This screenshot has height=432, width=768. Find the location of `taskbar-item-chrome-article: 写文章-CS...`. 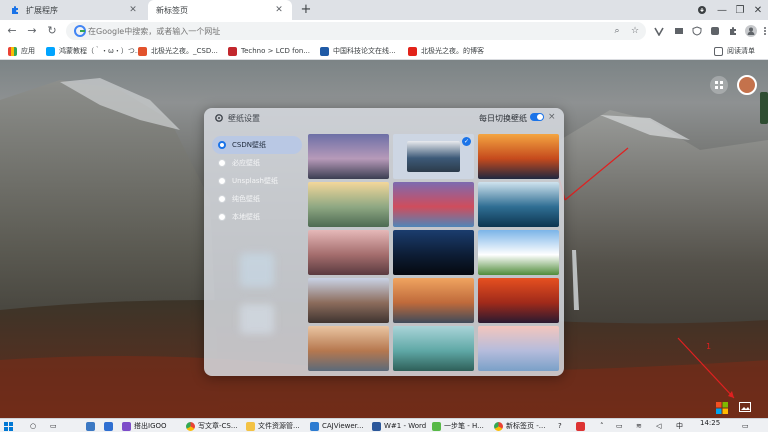

taskbar-item-chrome-article: 写文章-CS... is located at coordinates (212, 426).